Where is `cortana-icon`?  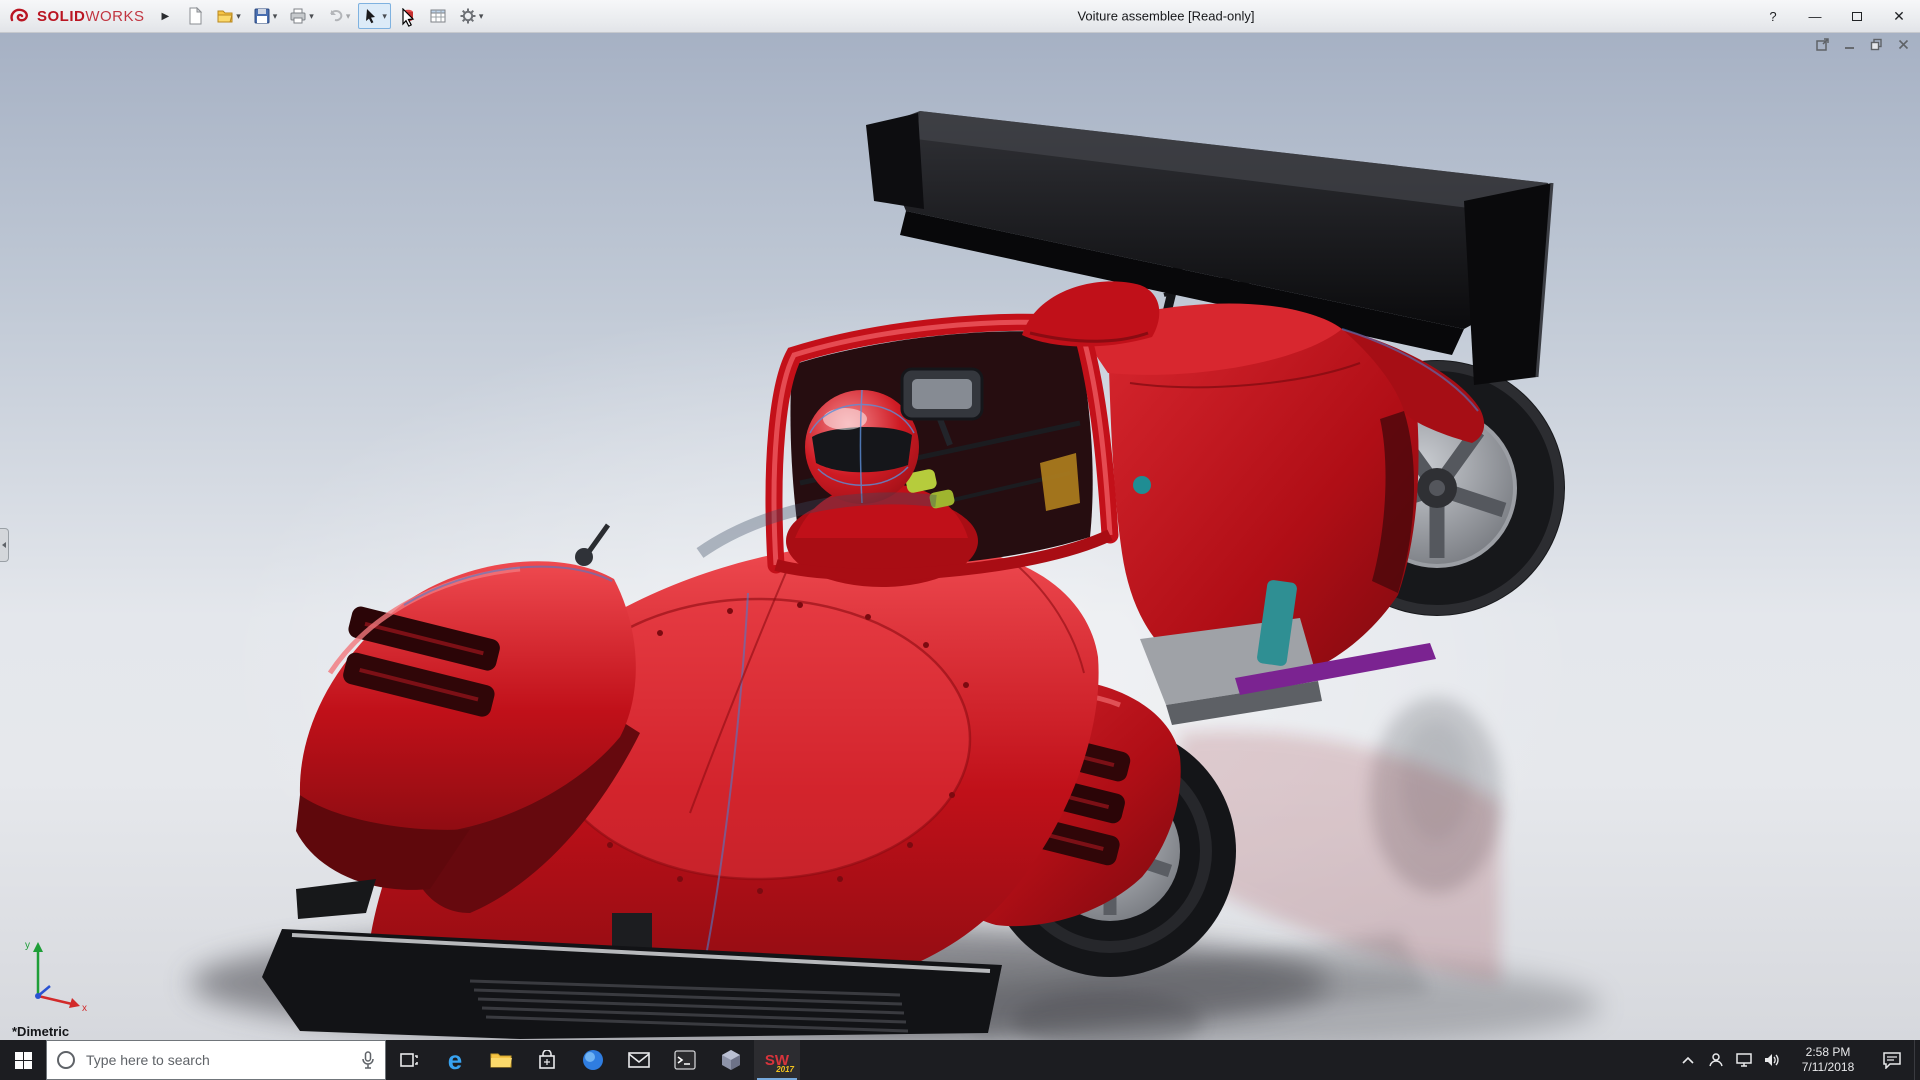
cortana-icon is located at coordinates (66, 1060).